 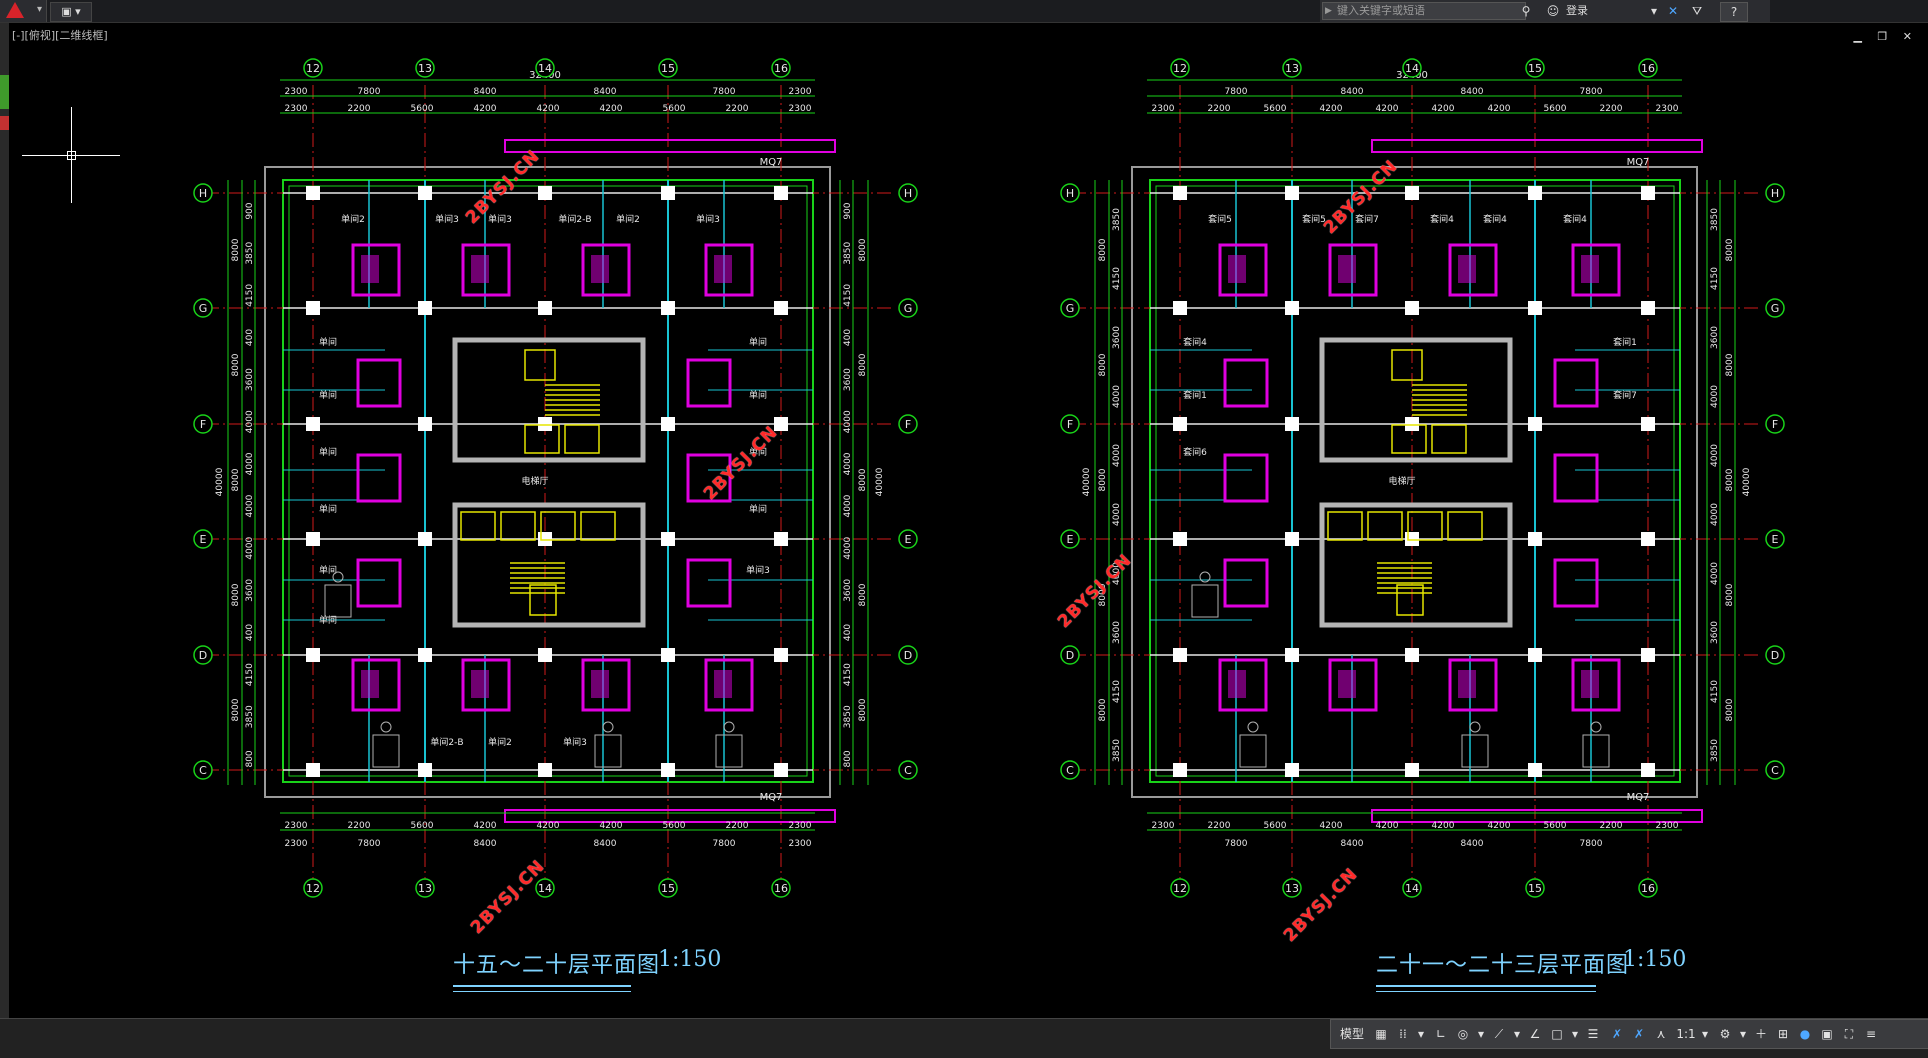 I want to click on axis-label: D, so click(x=908, y=655).